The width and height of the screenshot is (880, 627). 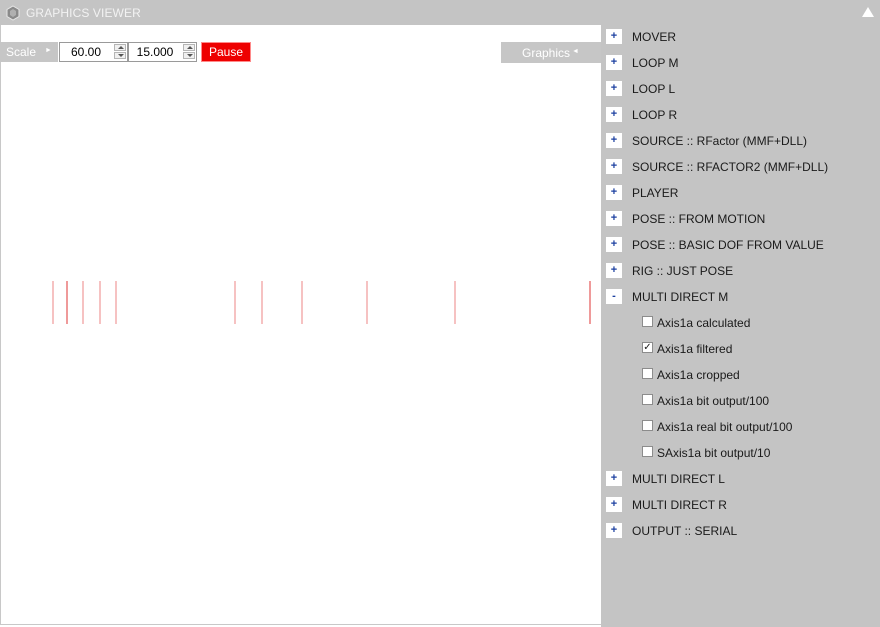 What do you see at coordinates (654, 89) in the screenshot?
I see `group-label: LOOP L` at bounding box center [654, 89].